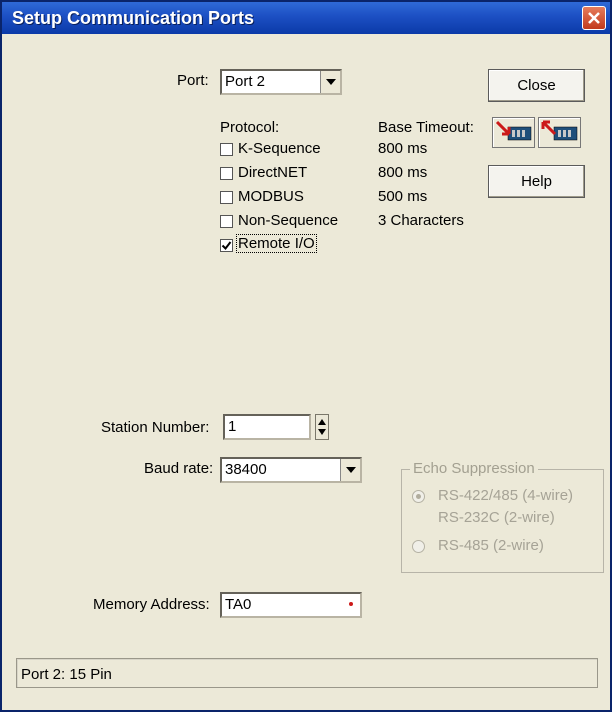  What do you see at coordinates (155, 427) in the screenshot?
I see `station-number-label: Station Number:` at bounding box center [155, 427].